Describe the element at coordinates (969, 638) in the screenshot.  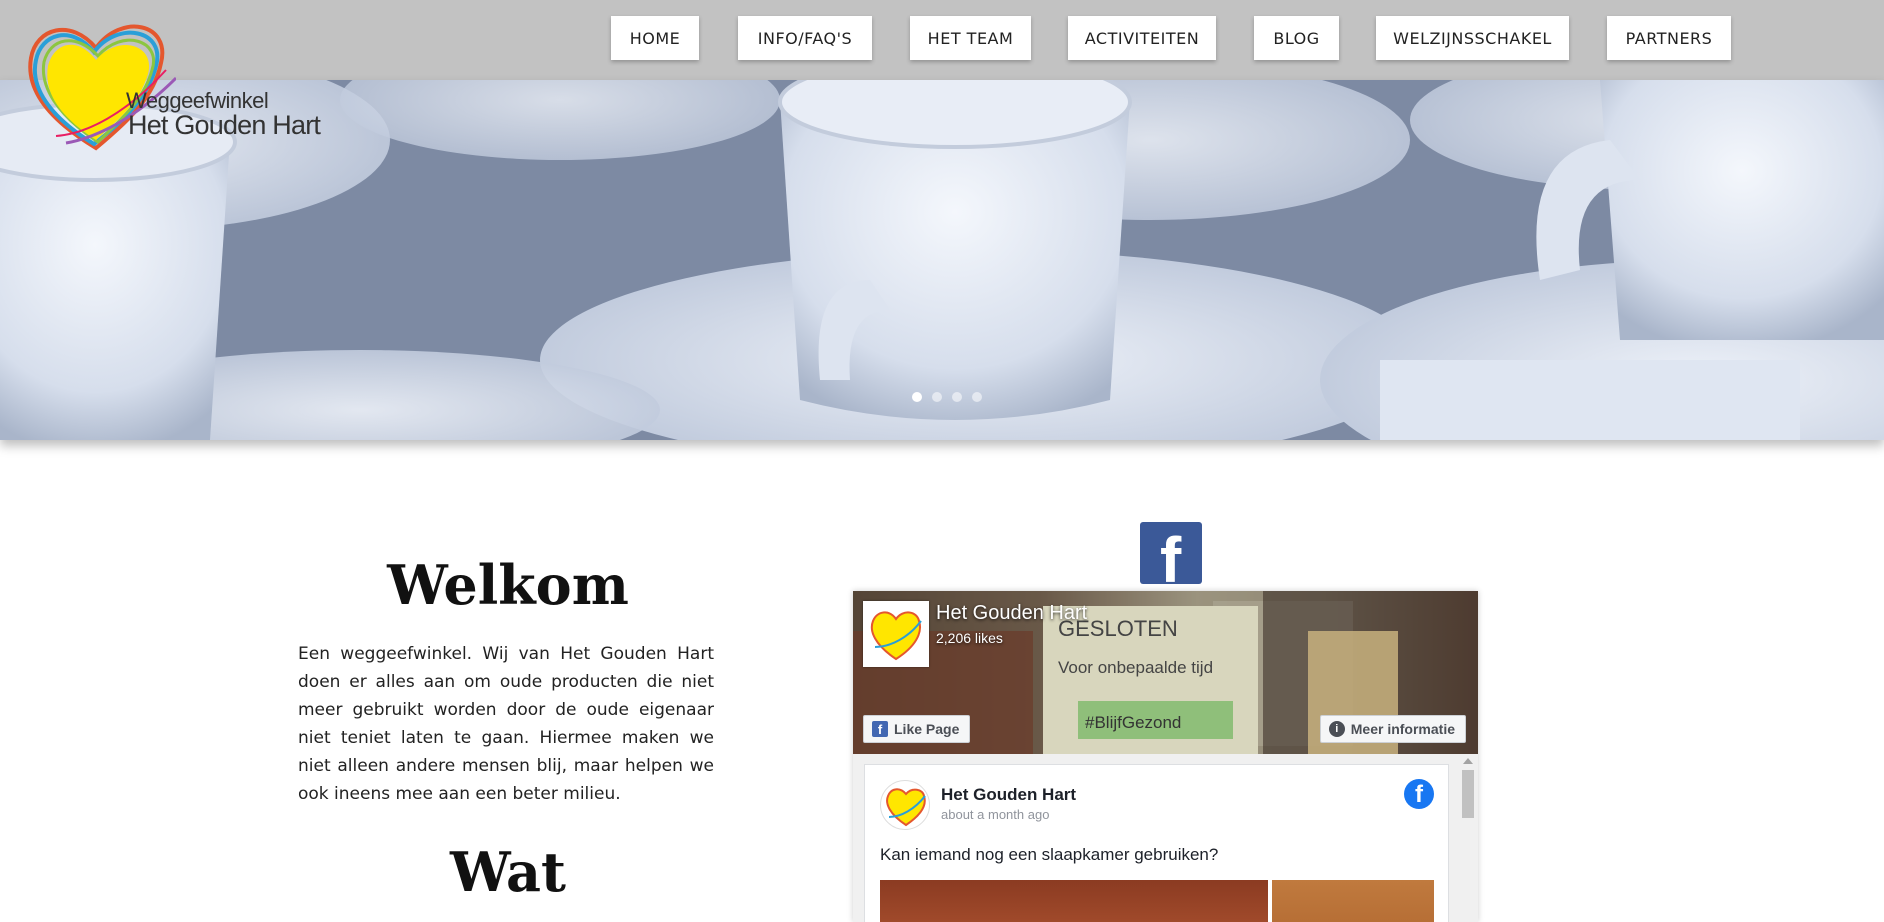
I see `facebook-likes-count: 2,206 likes` at that location.